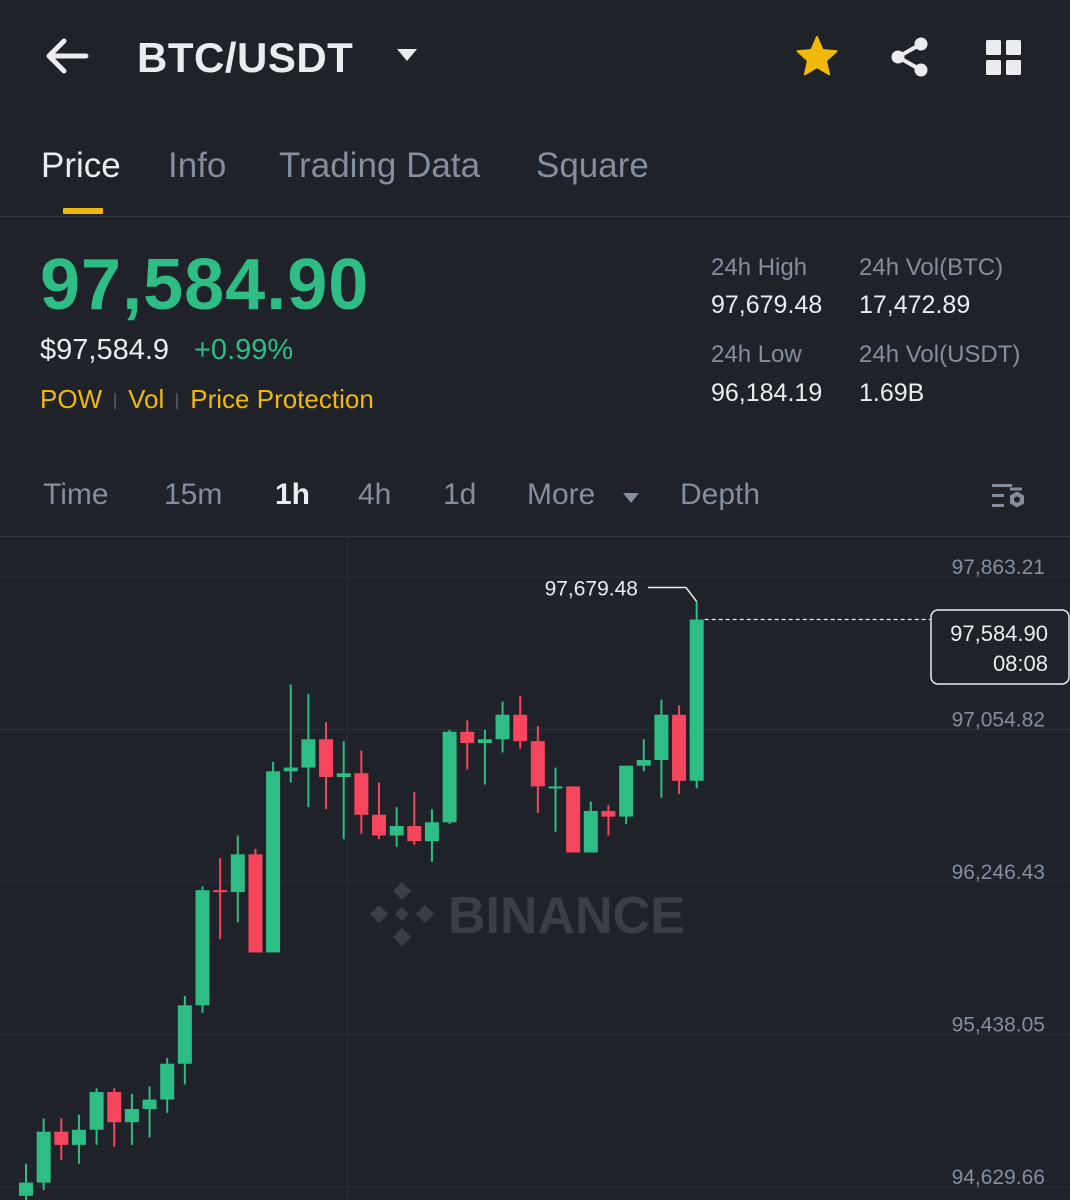 Image resolution: width=1070 pixels, height=1200 pixels. What do you see at coordinates (759, 267) in the screenshot?
I see `high-label: 24h High` at bounding box center [759, 267].